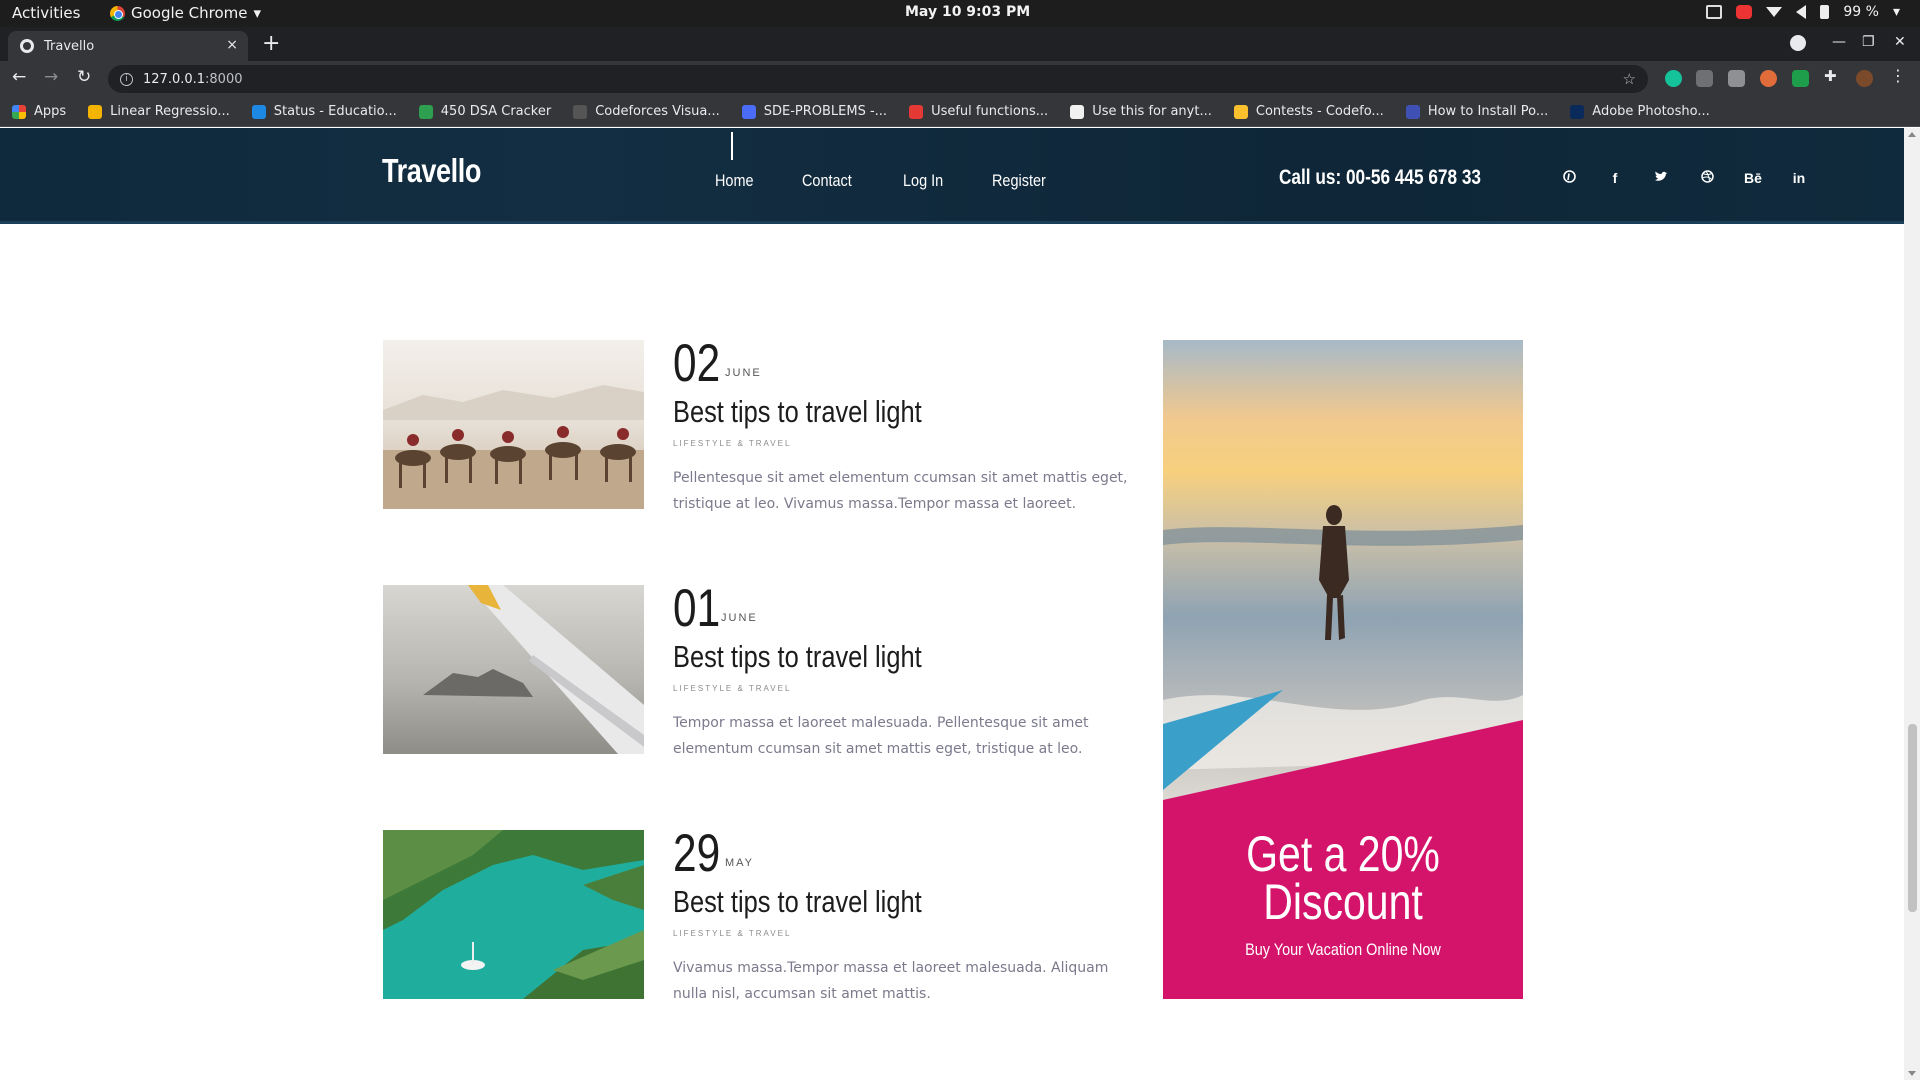 The height and width of the screenshot is (1080, 1920). I want to click on speed-extension-icon, so click(1800, 78).